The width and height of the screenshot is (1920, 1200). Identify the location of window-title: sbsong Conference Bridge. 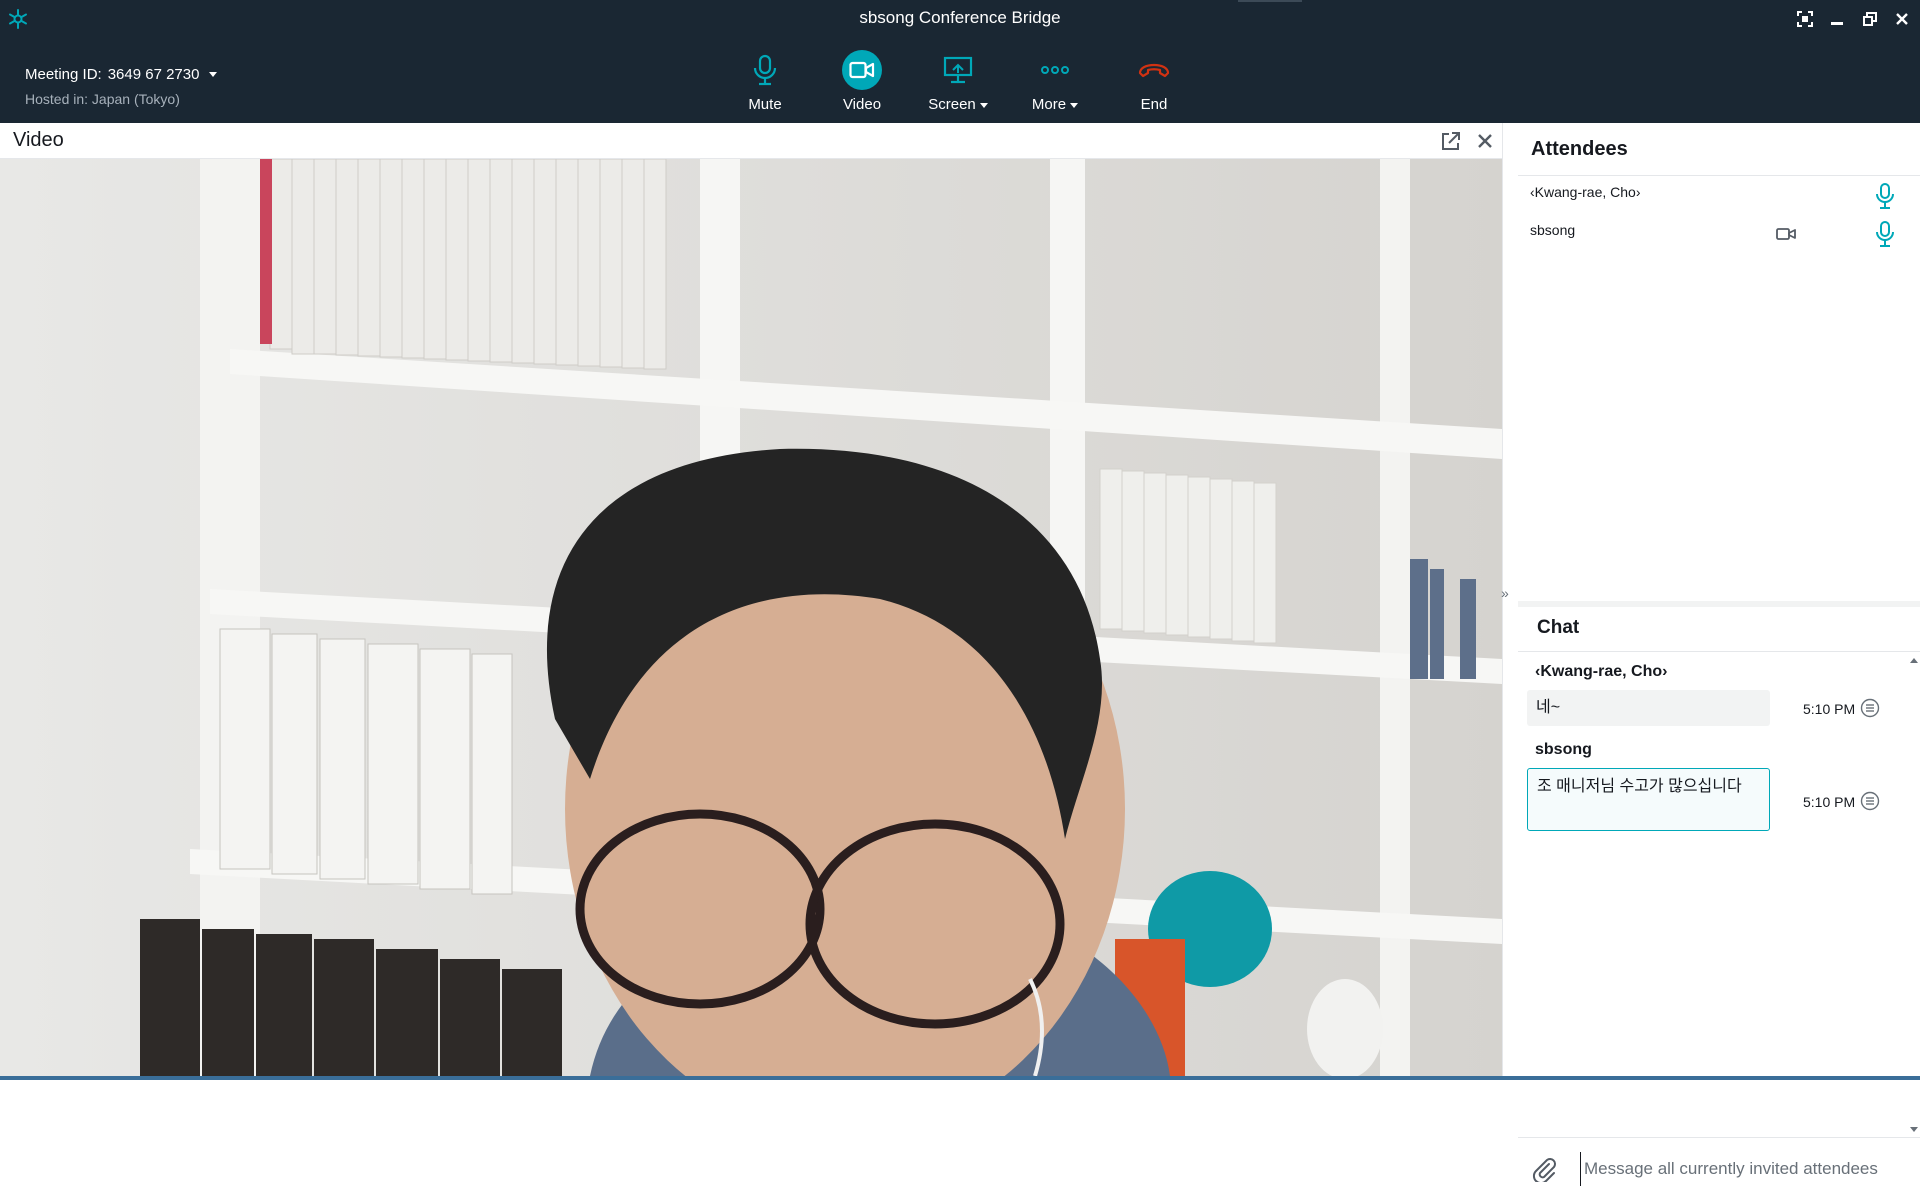
(960, 17).